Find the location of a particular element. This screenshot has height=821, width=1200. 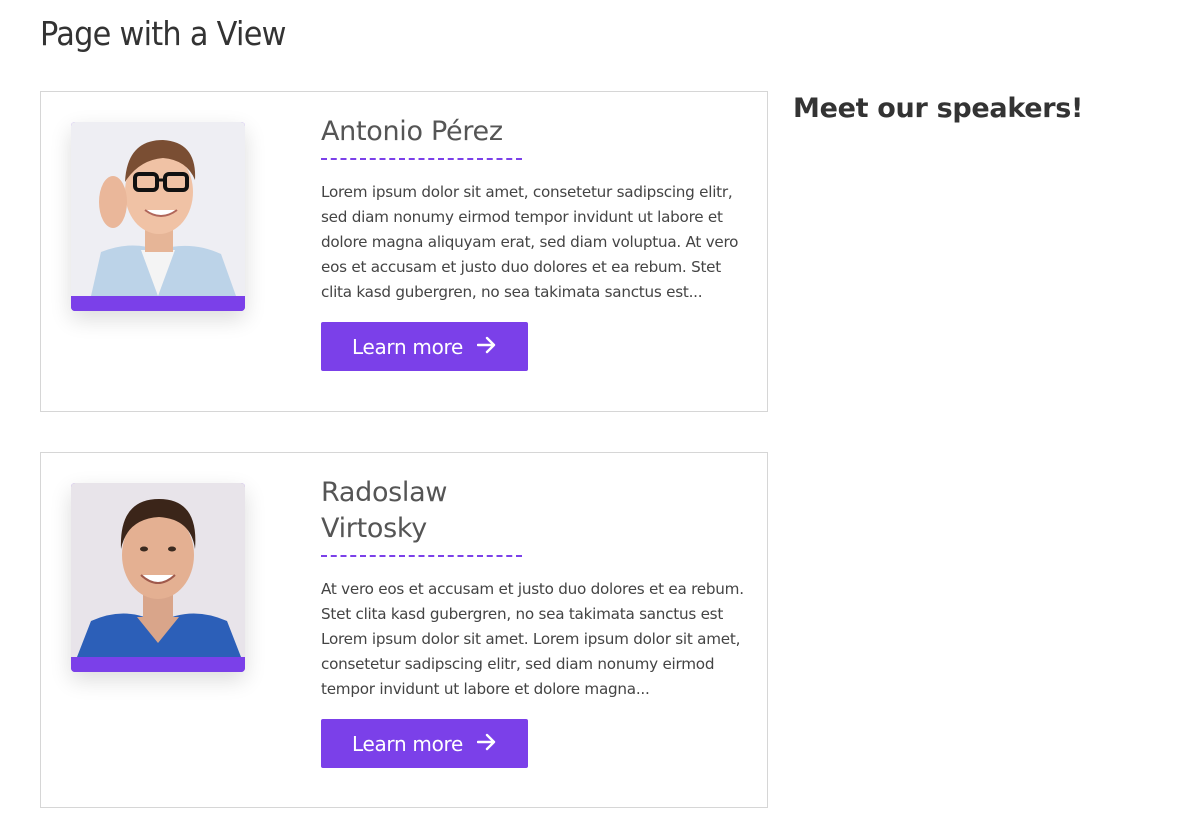

sidebar-title: Meet our speakers! is located at coordinates (938, 108).